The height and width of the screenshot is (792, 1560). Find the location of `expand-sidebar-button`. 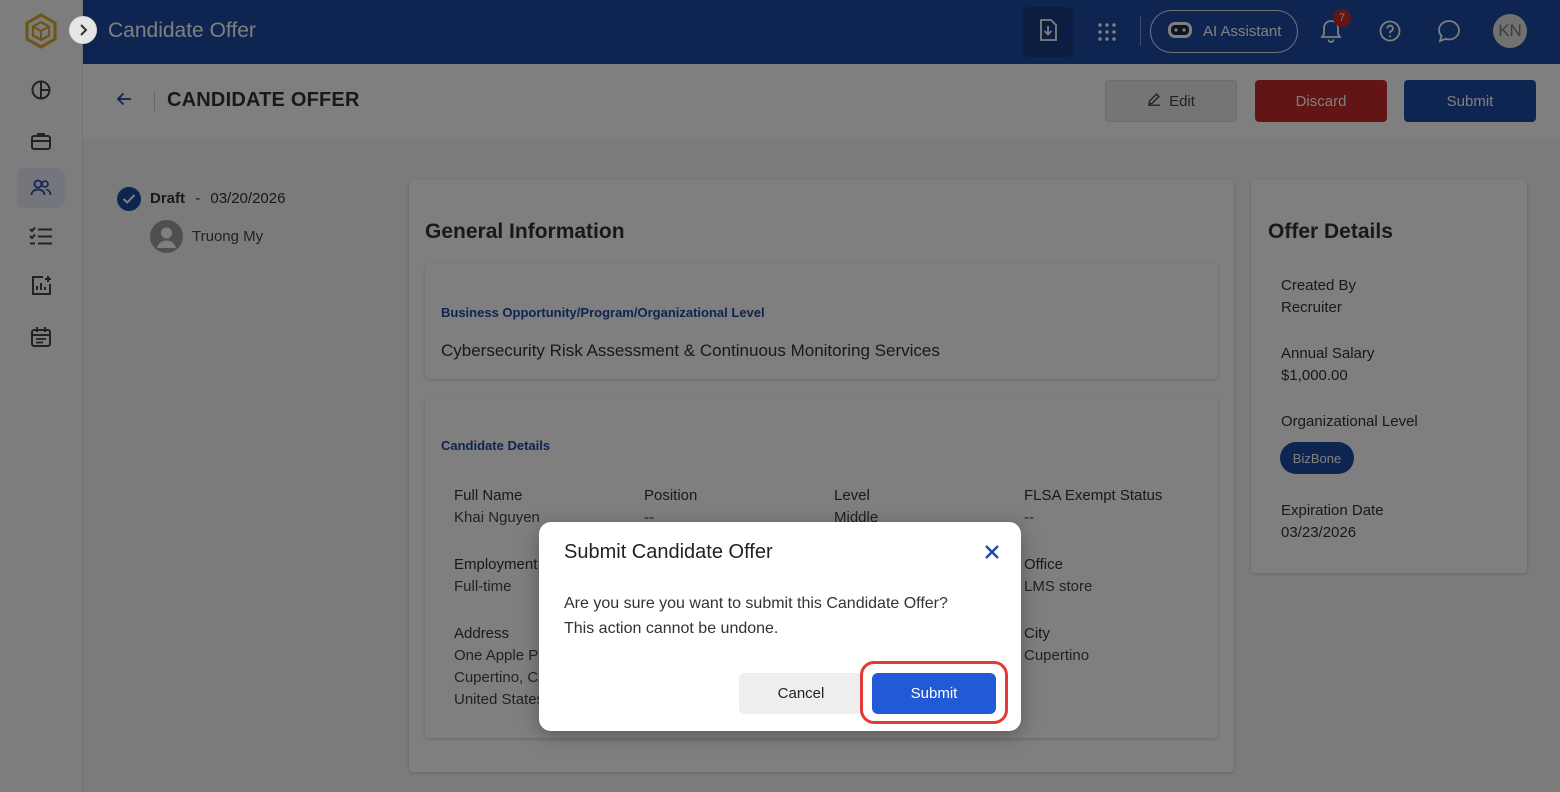

expand-sidebar-button is located at coordinates (83, 30).